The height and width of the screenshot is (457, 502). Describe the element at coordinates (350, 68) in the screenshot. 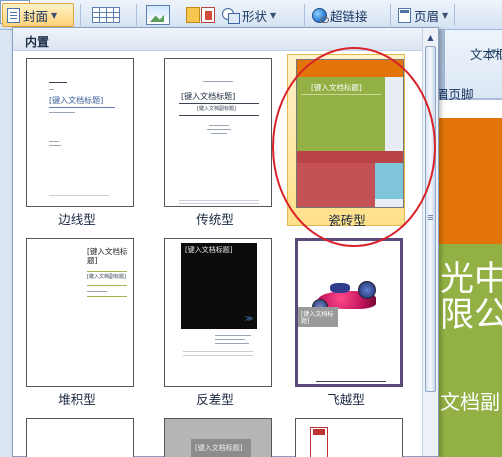

I see `tile-orange` at that location.